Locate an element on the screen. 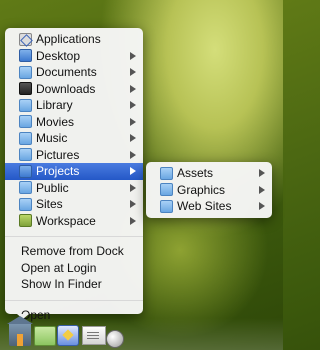 Image resolution: width=320 pixels, height=350 pixels. menu-item-workspace: Workspace is located at coordinates (74, 221).